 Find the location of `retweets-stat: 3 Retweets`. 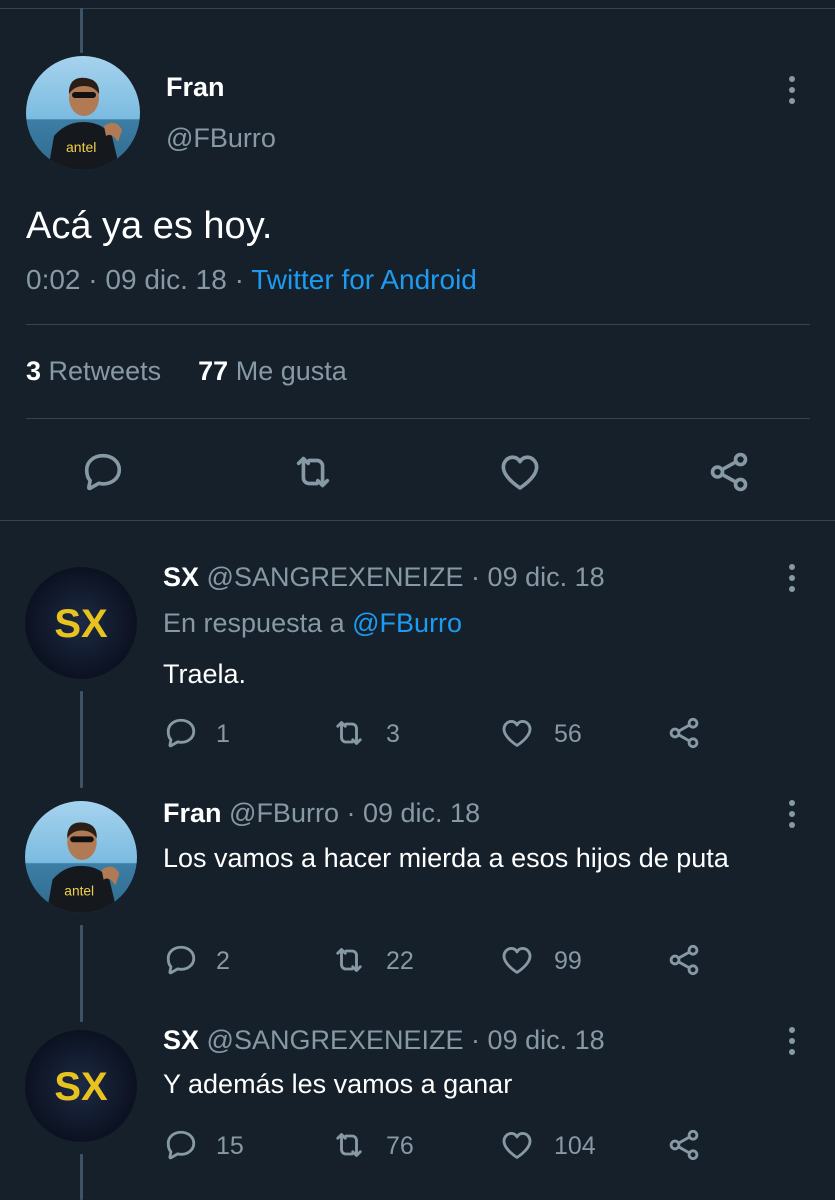

retweets-stat: 3 Retweets is located at coordinates (93, 371).